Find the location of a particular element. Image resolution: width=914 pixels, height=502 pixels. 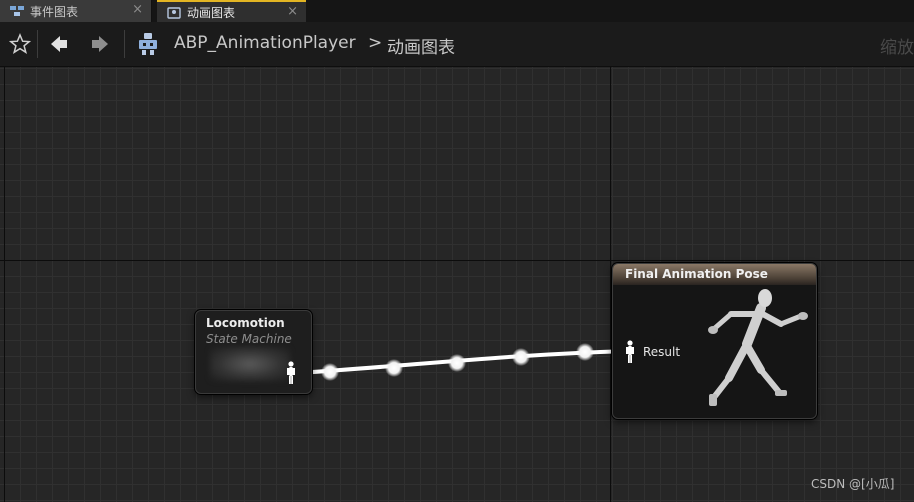

node-title: Locomotion is located at coordinates (245, 323).